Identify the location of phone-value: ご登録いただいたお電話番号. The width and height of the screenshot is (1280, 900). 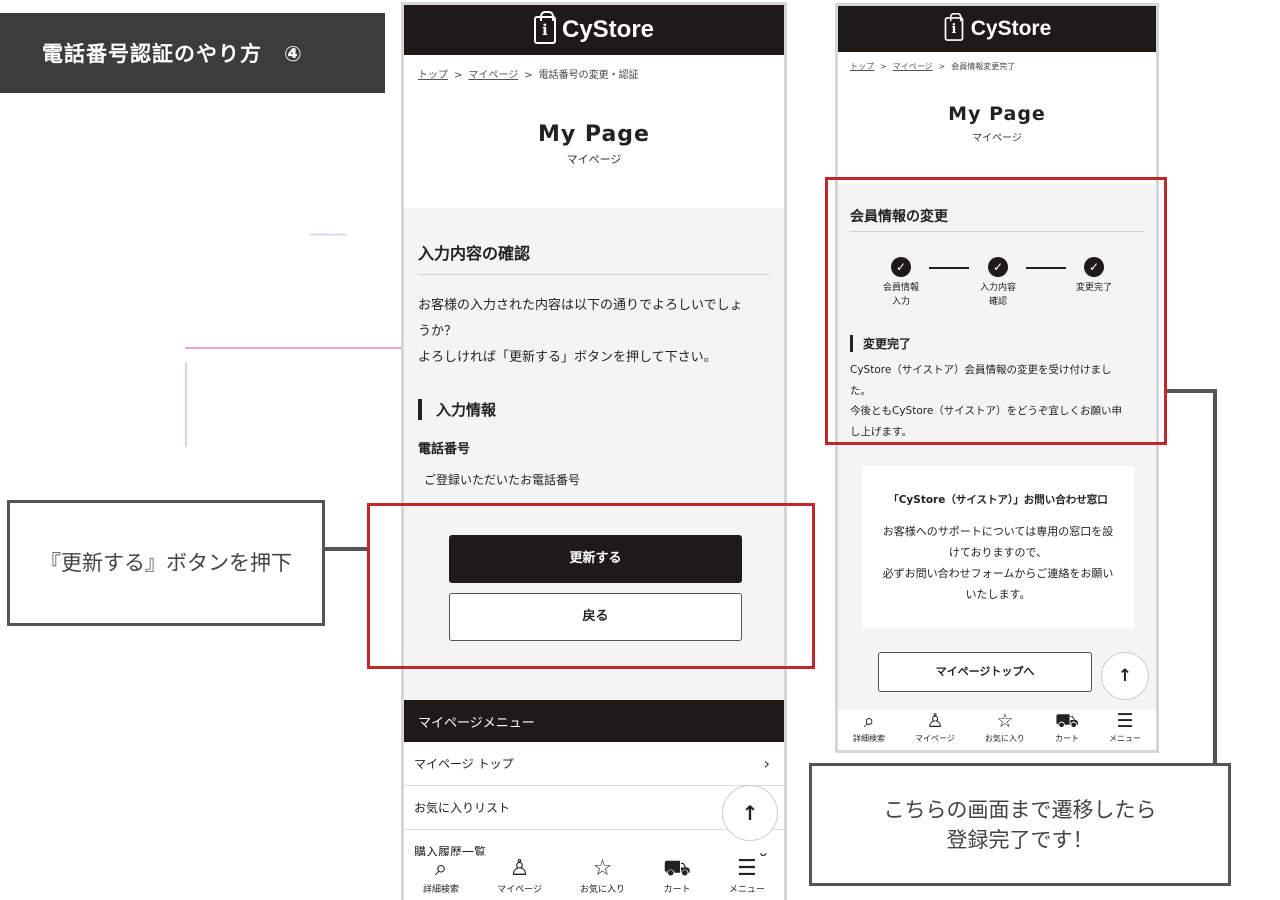
(502, 480).